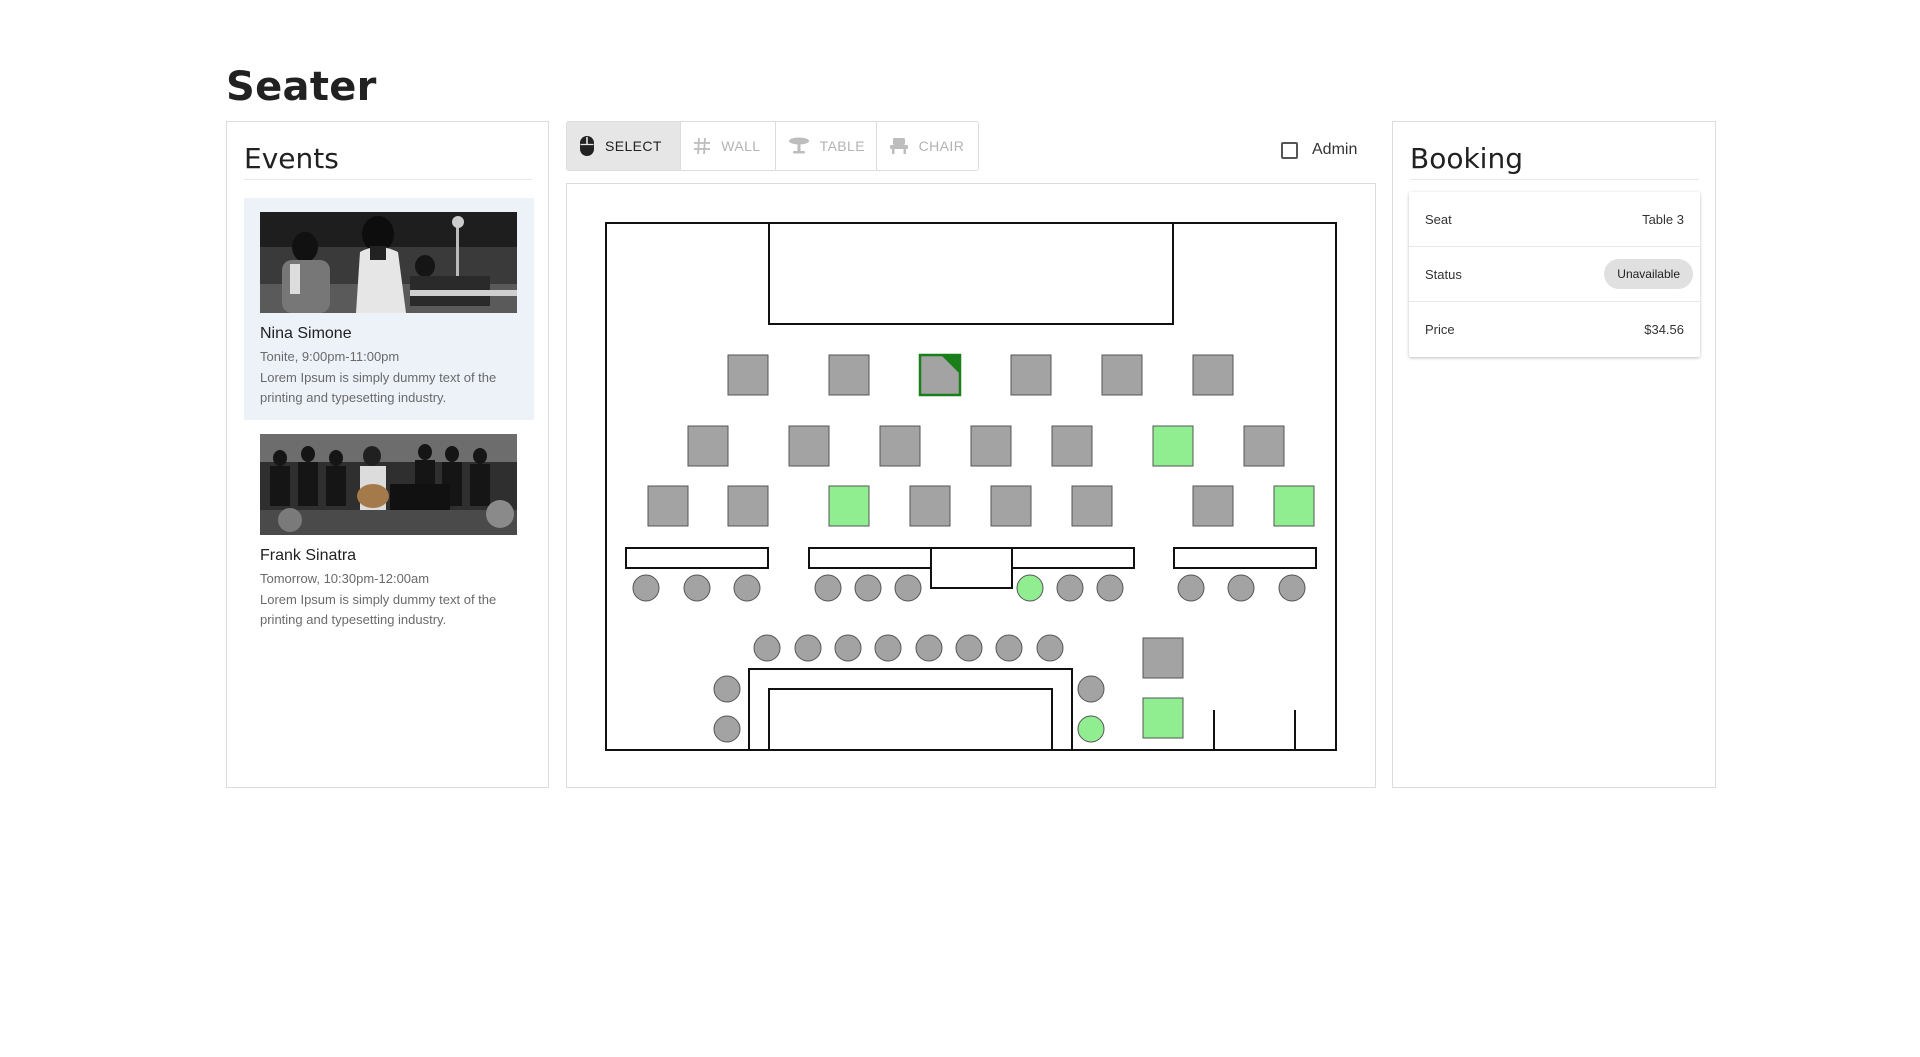 This screenshot has height=1057, width=1920. What do you see at coordinates (587, 146) in the screenshot?
I see `mouse-icon` at bounding box center [587, 146].